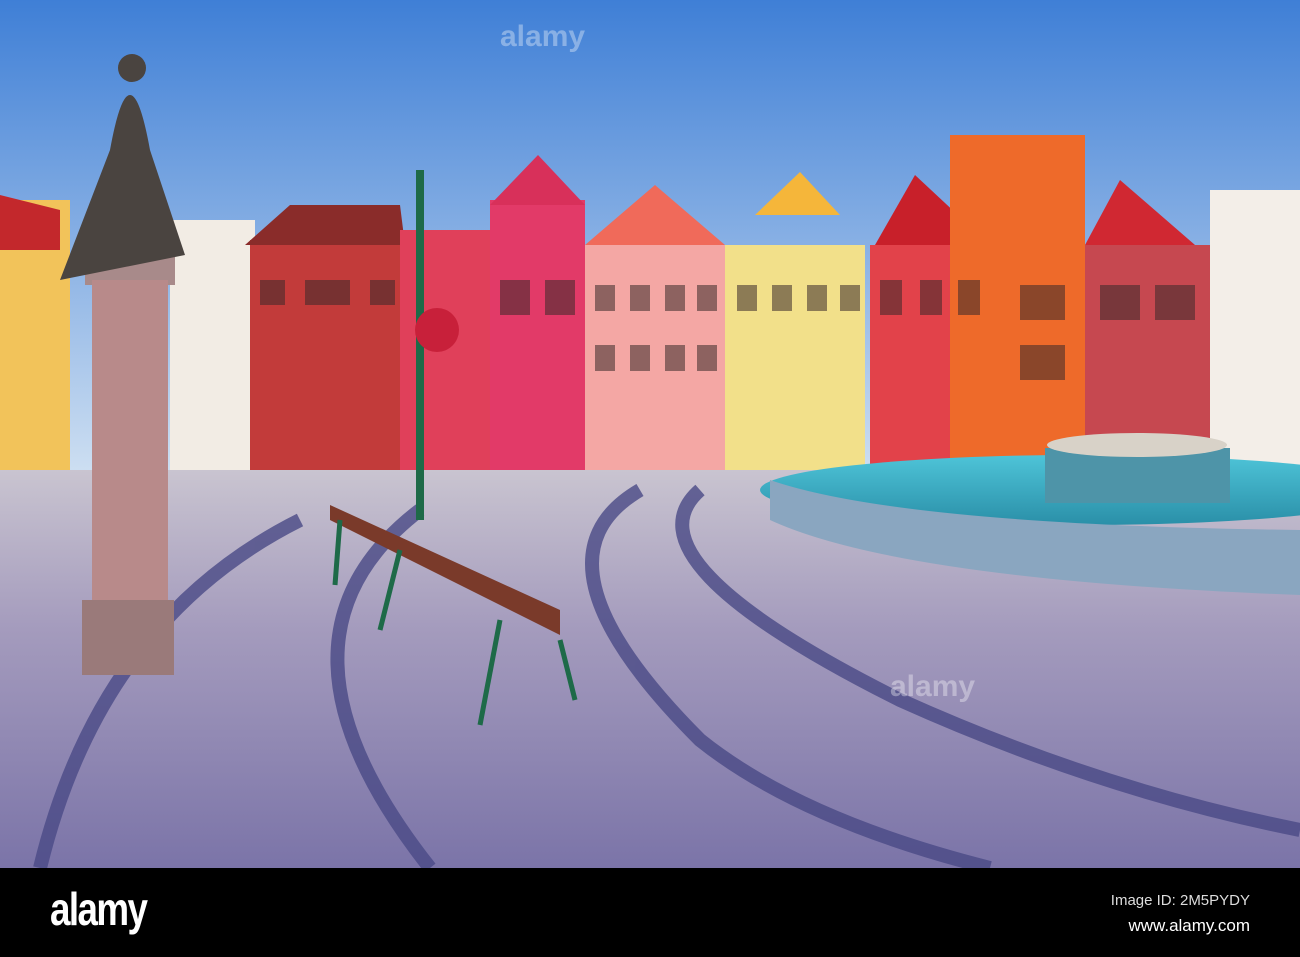 The image size is (1300, 957). What do you see at coordinates (1189, 926) in the screenshot?
I see `website-link: www.alamy.com` at bounding box center [1189, 926].